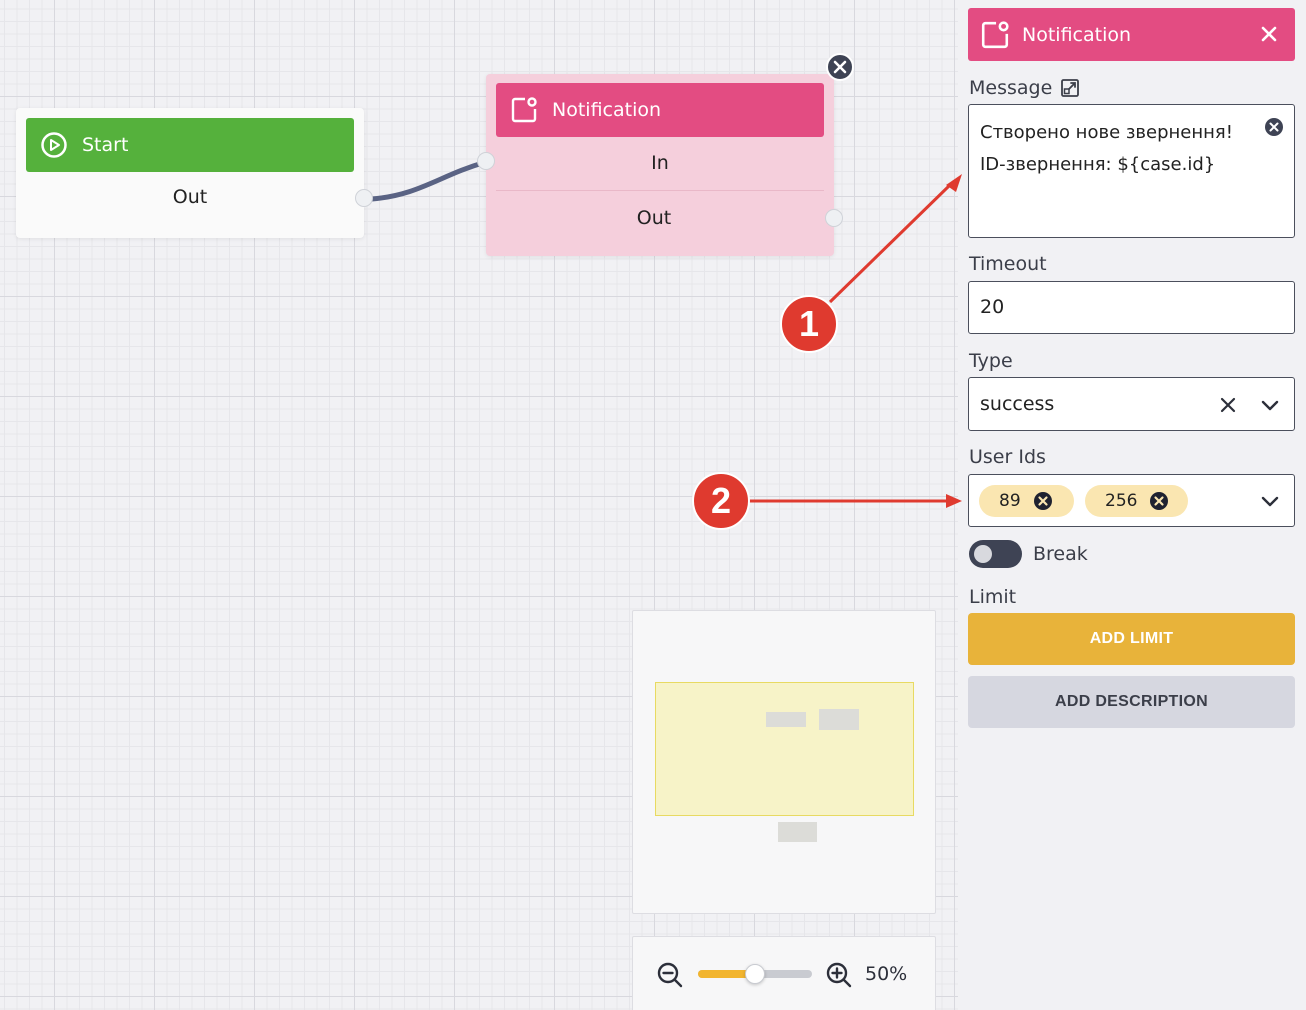  I want to click on annotation-arrowheads, so click(954, 341).